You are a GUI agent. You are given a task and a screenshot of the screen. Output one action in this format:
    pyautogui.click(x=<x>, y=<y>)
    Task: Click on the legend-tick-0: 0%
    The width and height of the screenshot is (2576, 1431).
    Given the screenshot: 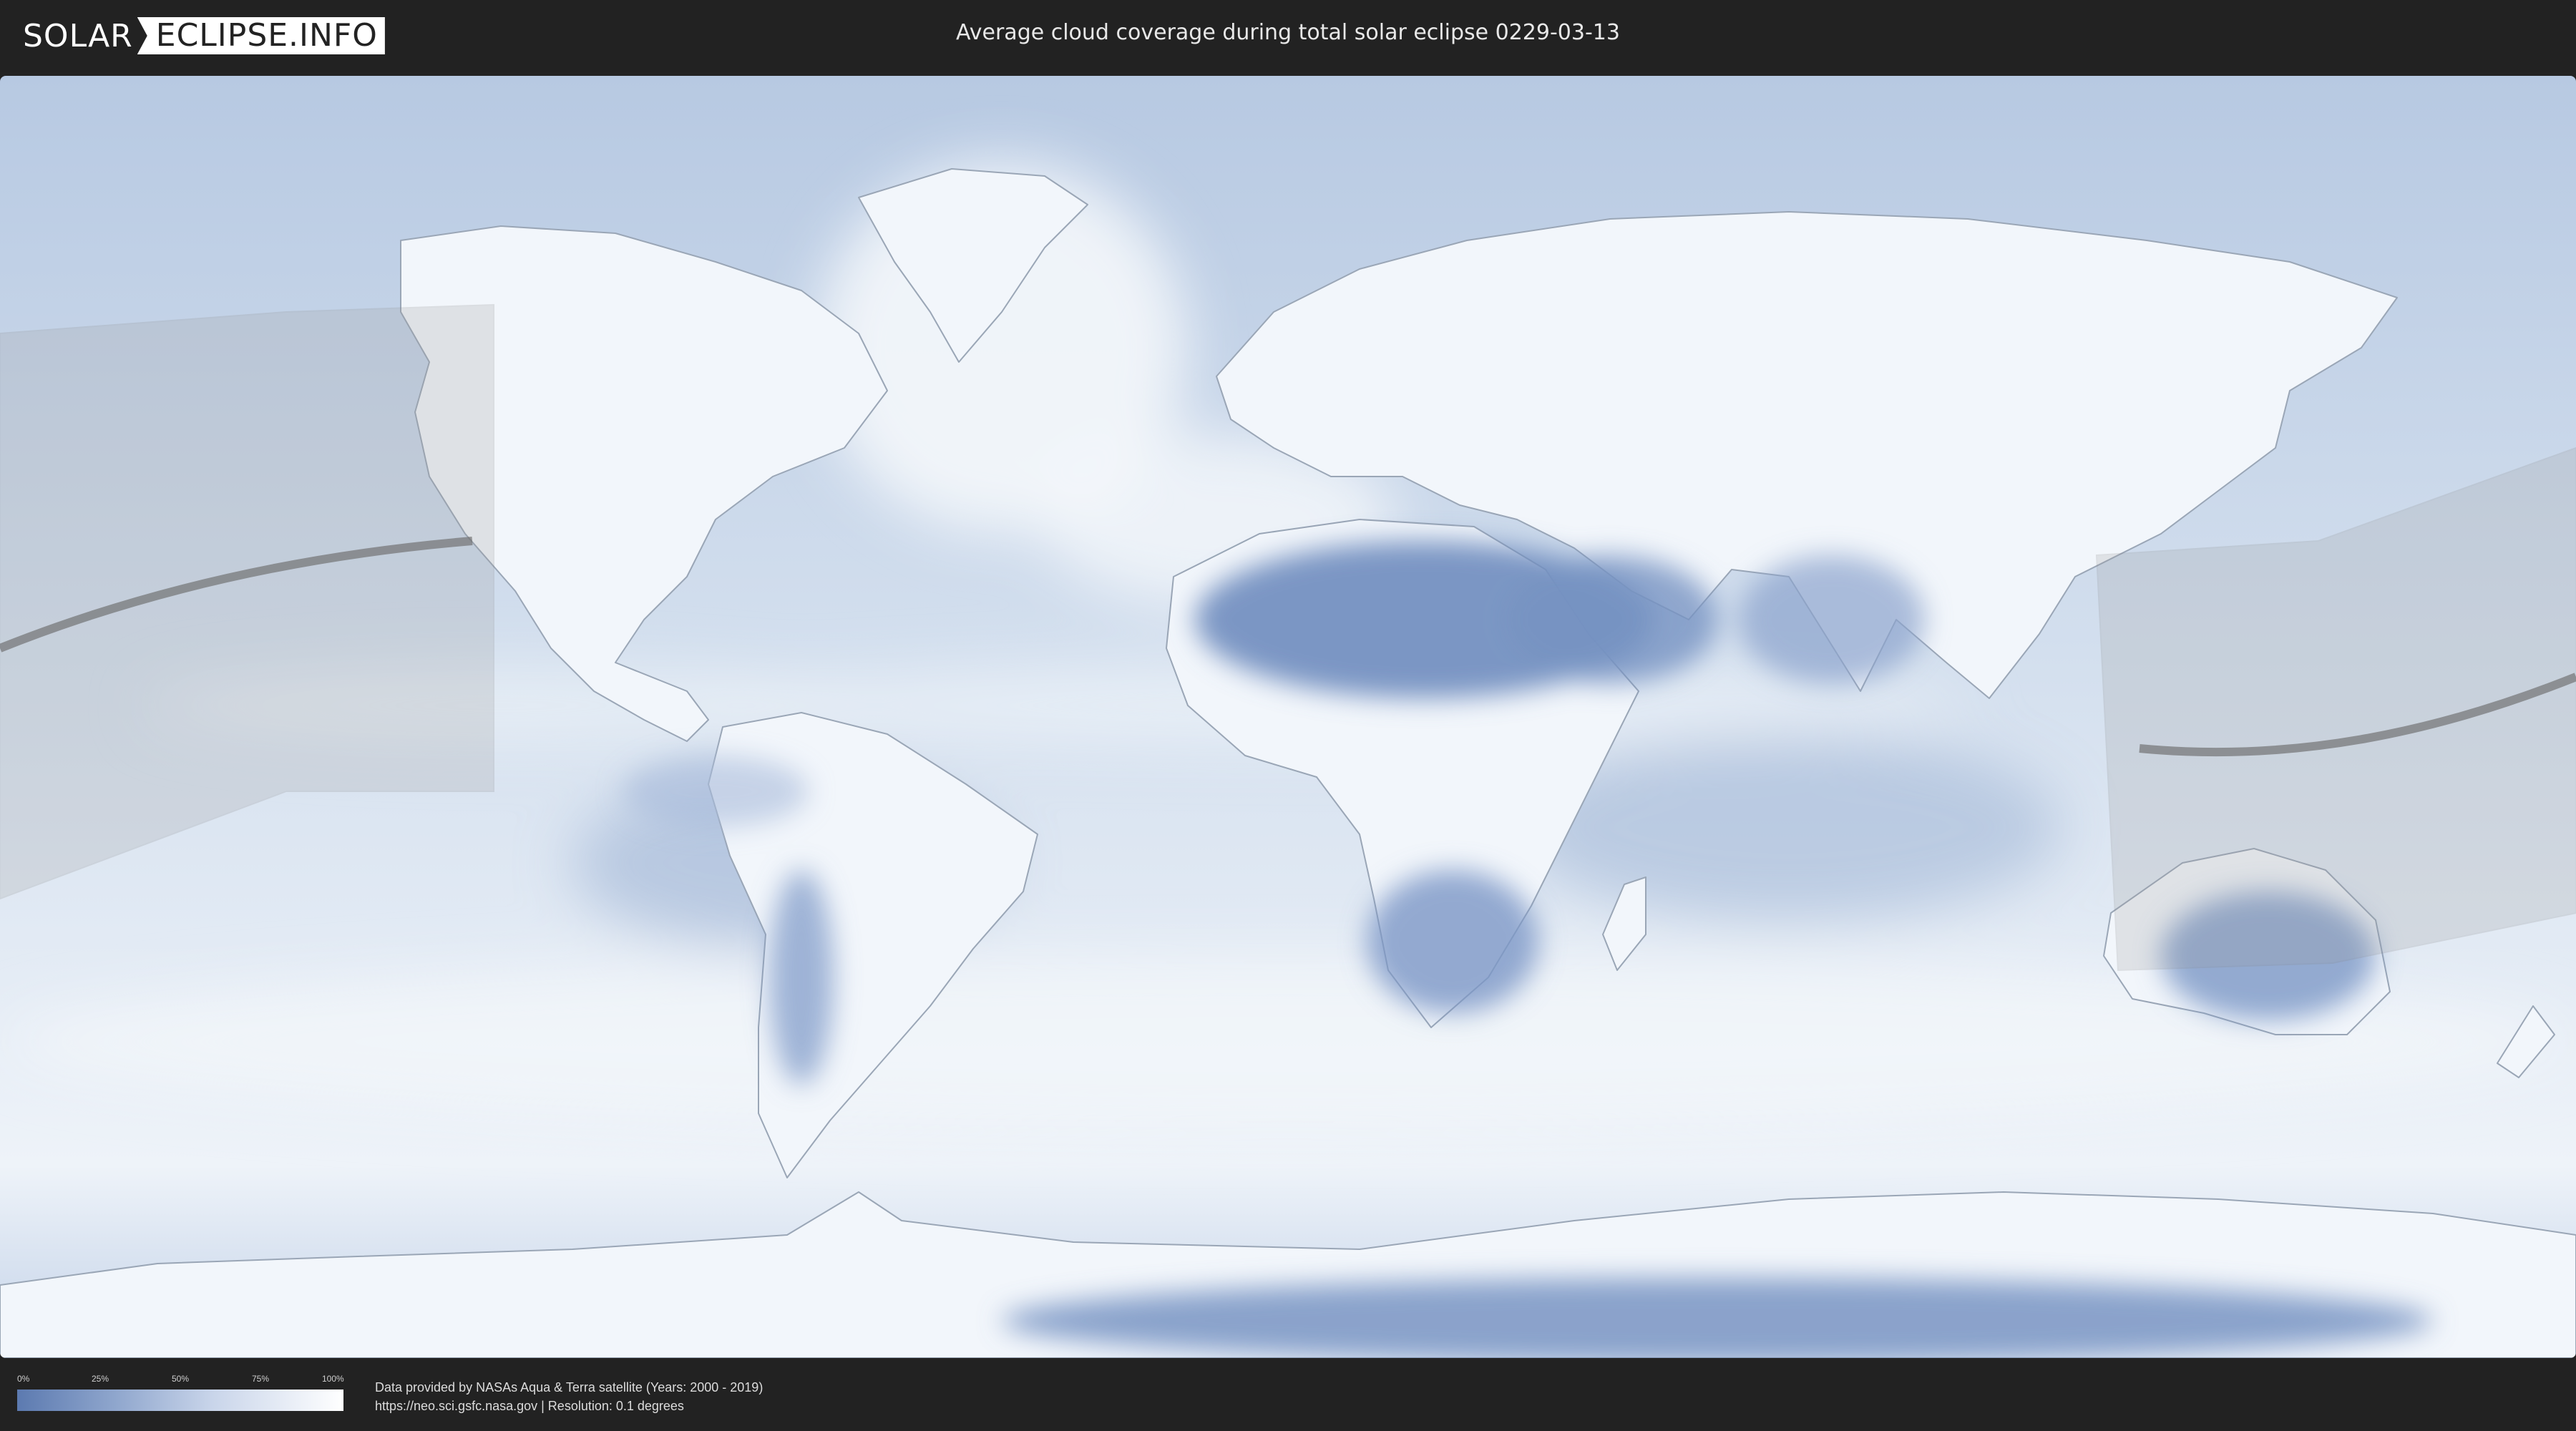 What is the action you would take?
    pyautogui.click(x=23, y=1379)
    